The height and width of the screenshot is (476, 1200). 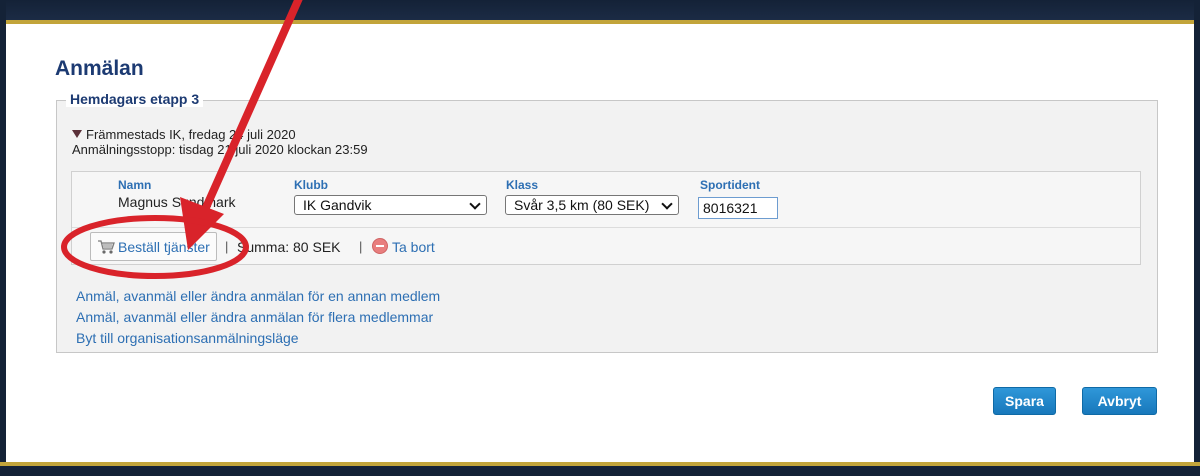 I want to click on top-frame-bar, so click(x=600, y=11).